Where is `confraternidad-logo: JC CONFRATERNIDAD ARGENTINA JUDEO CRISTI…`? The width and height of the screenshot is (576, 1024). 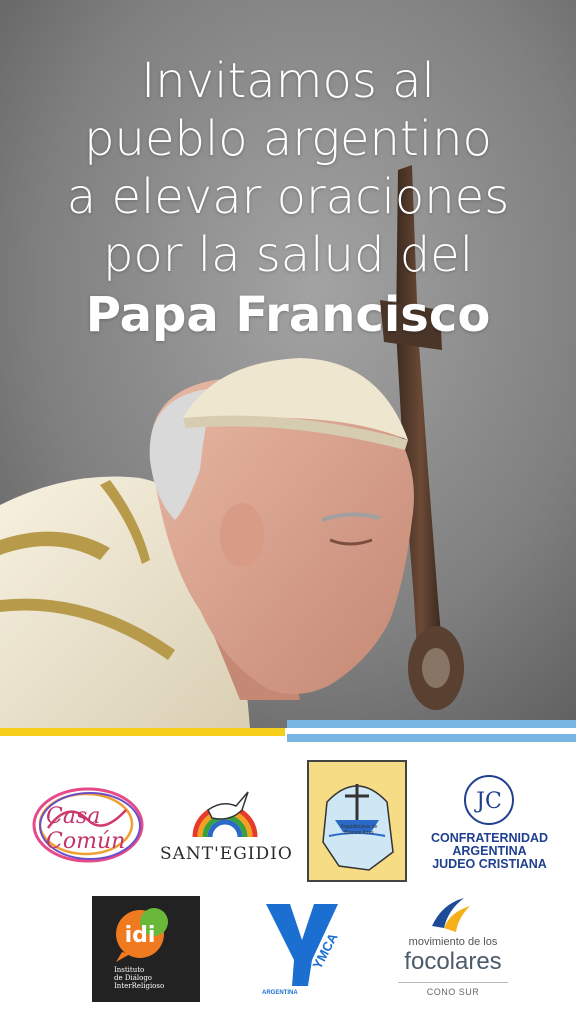 confraternidad-logo: JC CONFRATERNIDAD ARGENTINA JUDEO CRISTI… is located at coordinates (489, 822).